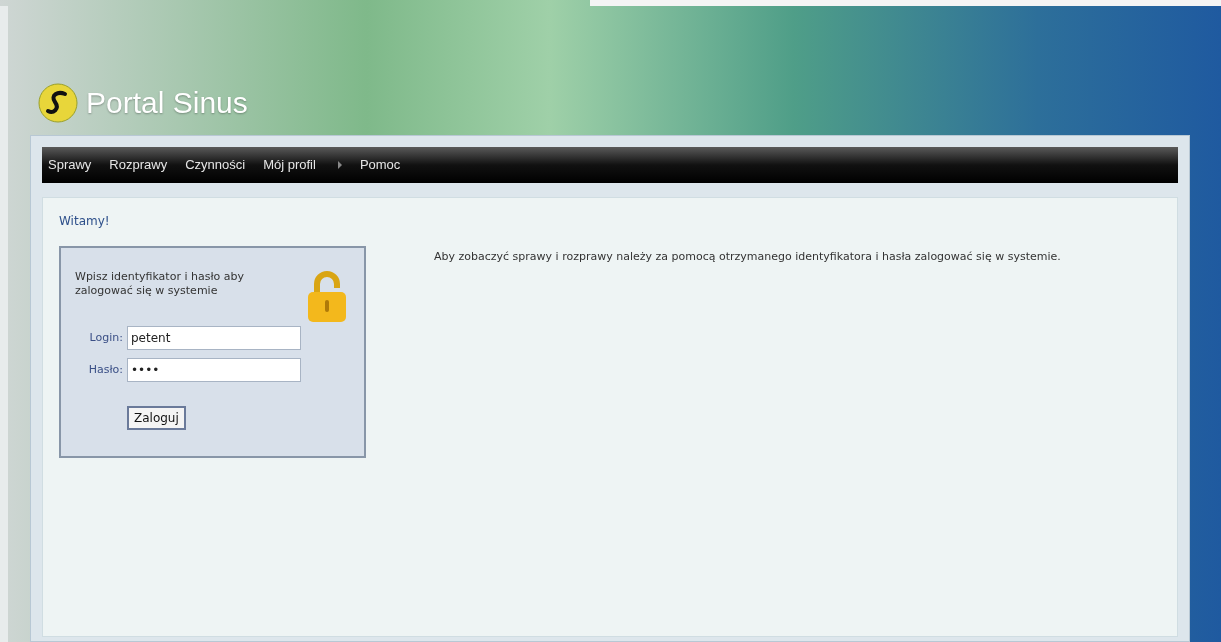 The width and height of the screenshot is (1221, 642). Describe the element at coordinates (70, 165) in the screenshot. I see `nav-link: Sprawy` at that location.